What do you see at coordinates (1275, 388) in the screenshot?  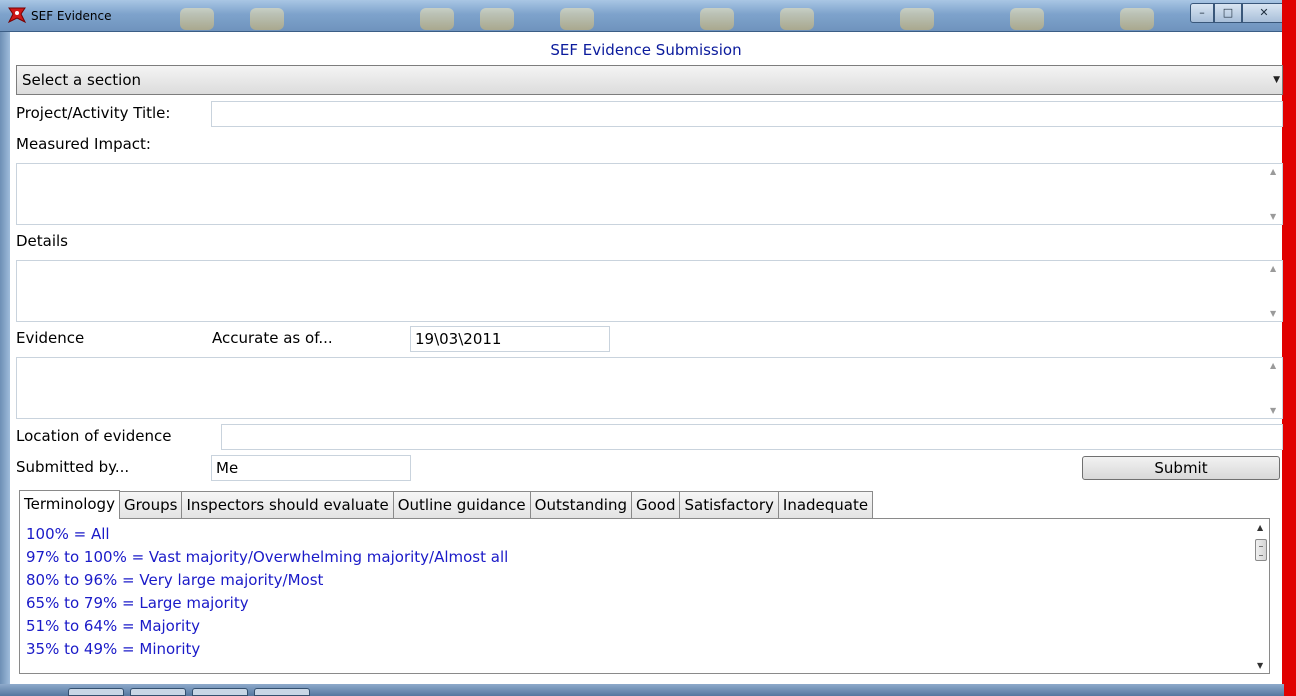 I see `evidence-scrollbar: ▲ ▼` at bounding box center [1275, 388].